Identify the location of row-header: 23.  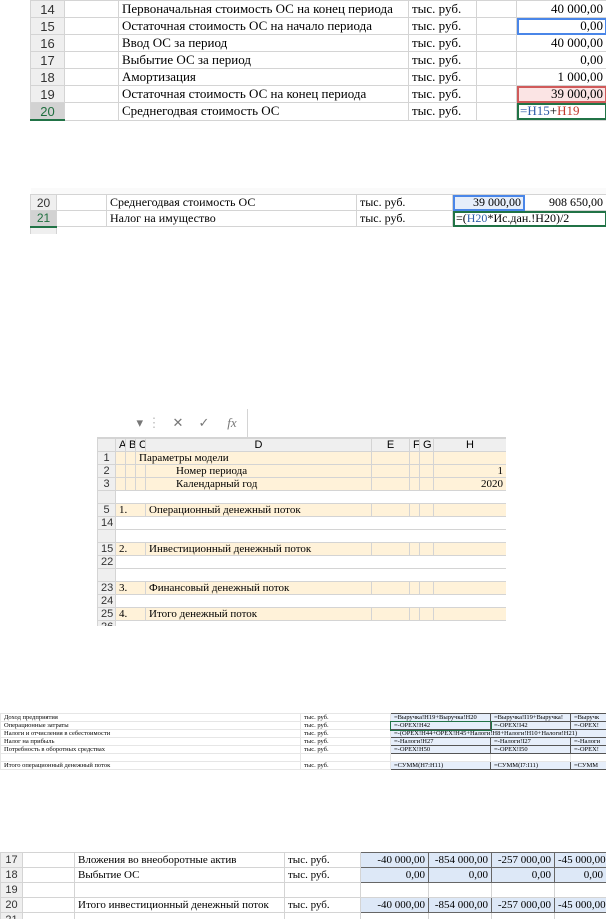
(106, 588).